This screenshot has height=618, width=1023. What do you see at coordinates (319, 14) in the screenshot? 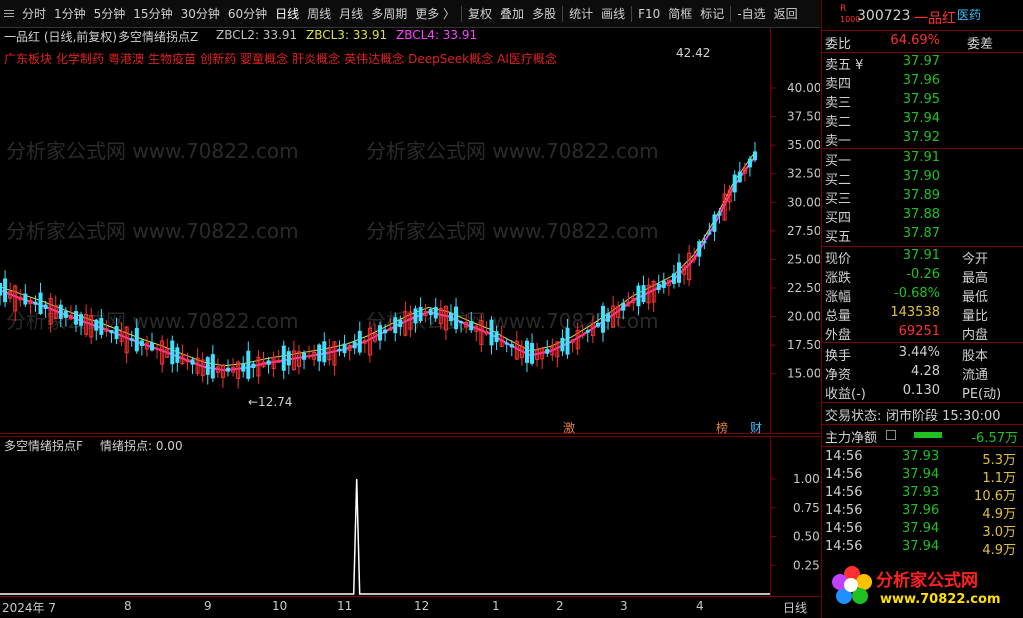
I see `toolbar-item-7: 周线` at bounding box center [319, 14].